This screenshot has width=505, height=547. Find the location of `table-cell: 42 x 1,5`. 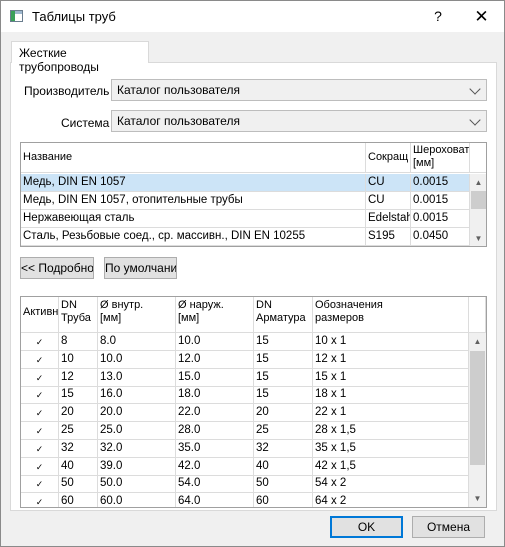

table-cell: 42 x 1,5 is located at coordinates (391, 466).